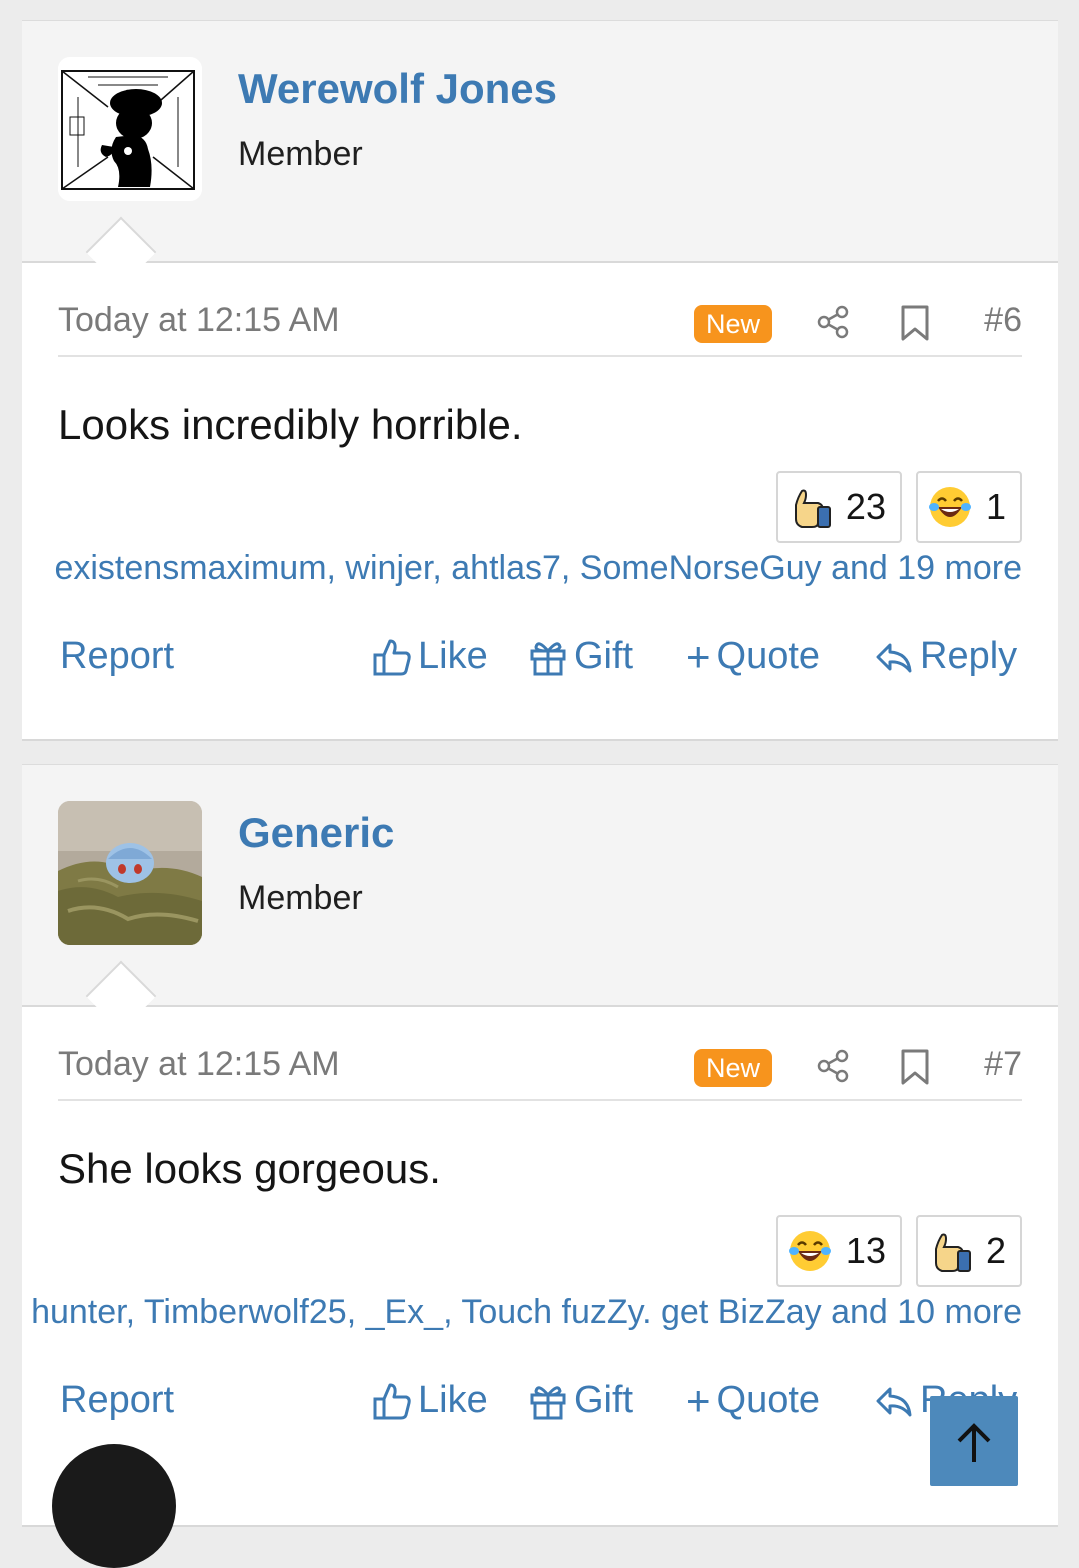 This screenshot has height=1568, width=1079. I want to click on reaction-count: 2, so click(995, 1250).